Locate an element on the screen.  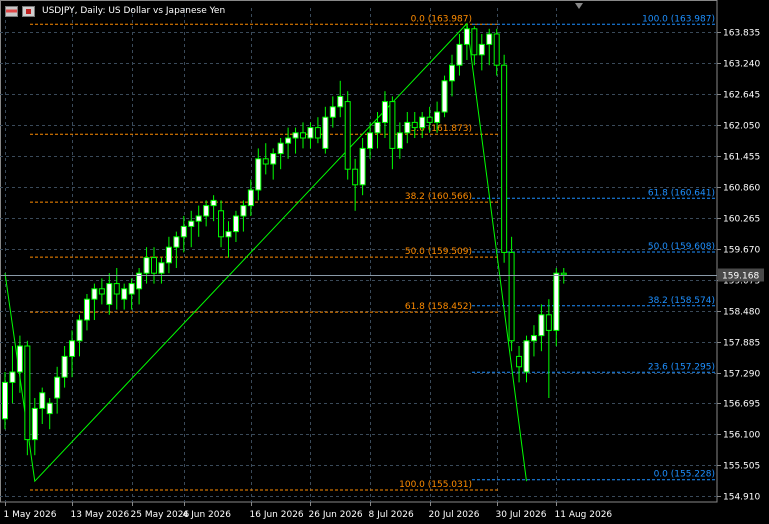
y-tick-label: 157.885 is located at coordinates (741, 344).